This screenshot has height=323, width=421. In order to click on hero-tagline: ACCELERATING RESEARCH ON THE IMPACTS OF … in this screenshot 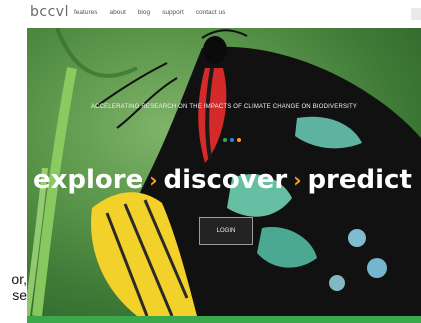, I will do `click(224, 107)`.